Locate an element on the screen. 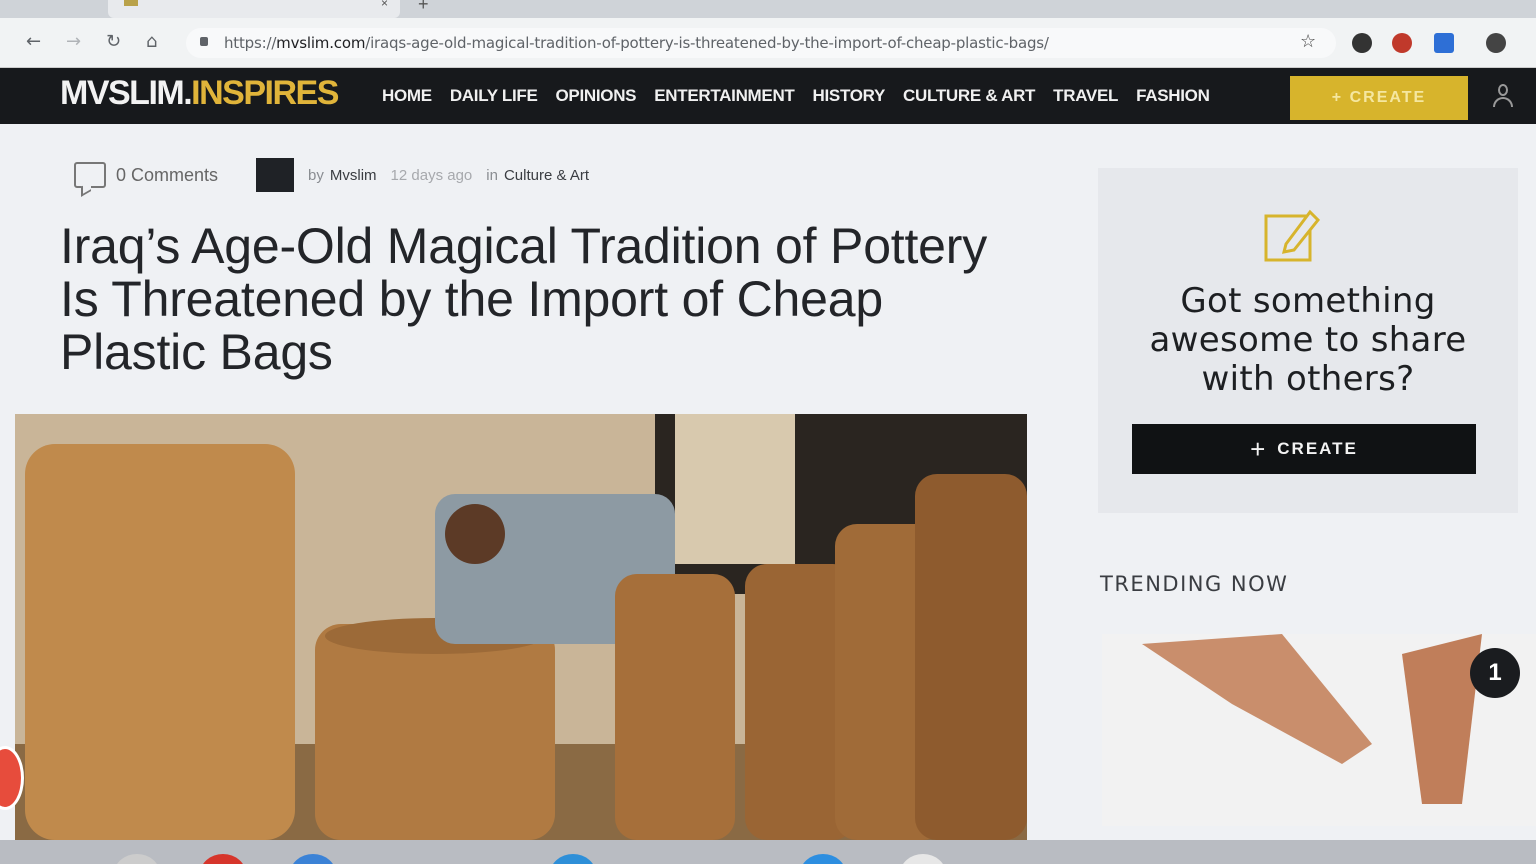 This screenshot has width=1536, height=864. browser-tabstrip: × + is located at coordinates (768, 9).